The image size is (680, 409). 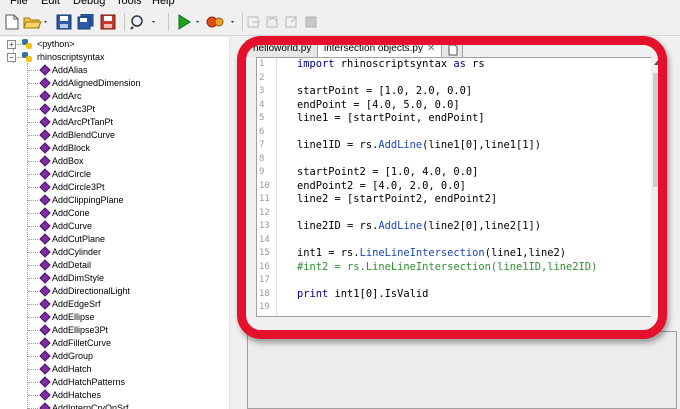 What do you see at coordinates (264, 212) in the screenshot?
I see `line-number: 12` at bounding box center [264, 212].